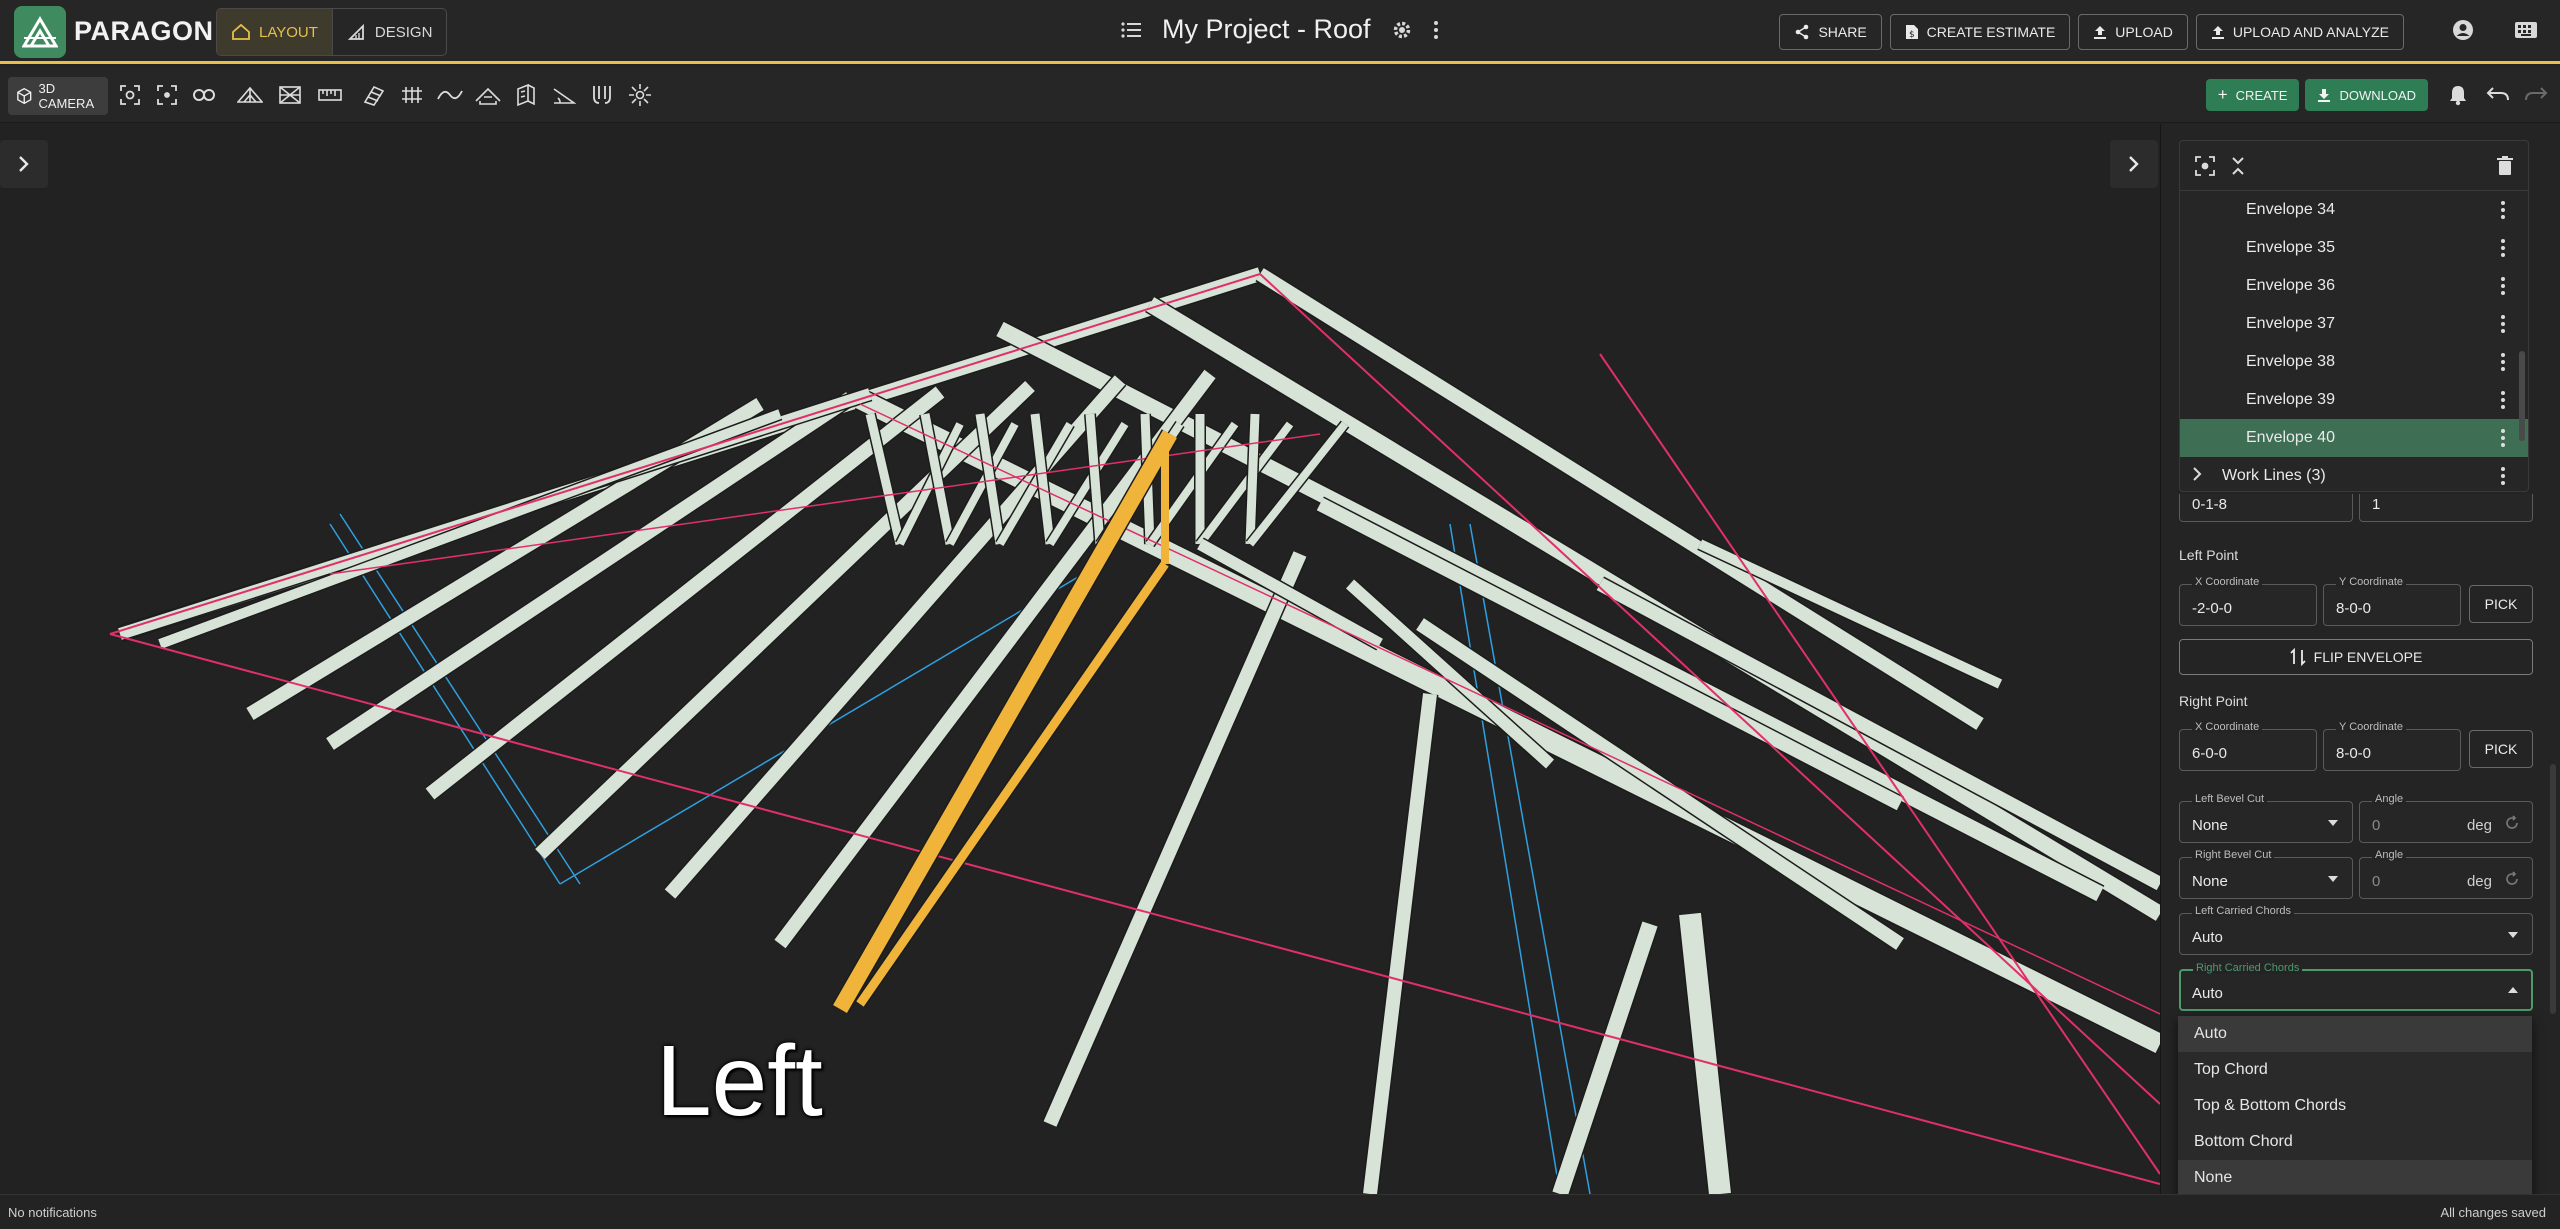 Image resolution: width=2560 pixels, height=1229 pixels. What do you see at coordinates (564, 95) in the screenshot?
I see `slope-tool-icon` at bounding box center [564, 95].